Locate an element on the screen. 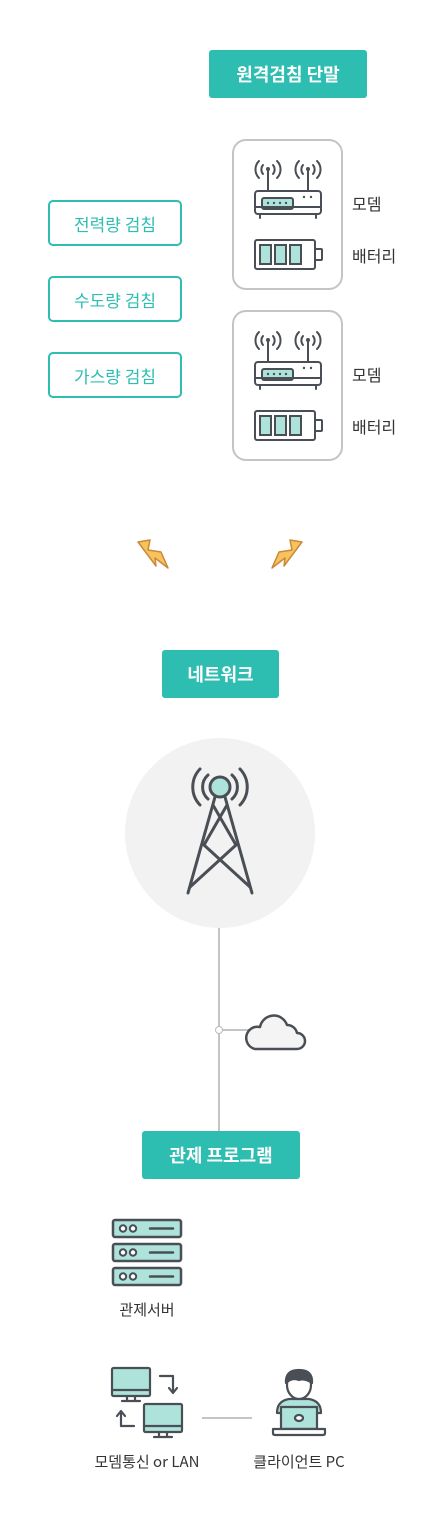 The image size is (440, 1519). network-title: 네트워크 is located at coordinates (220, 674).